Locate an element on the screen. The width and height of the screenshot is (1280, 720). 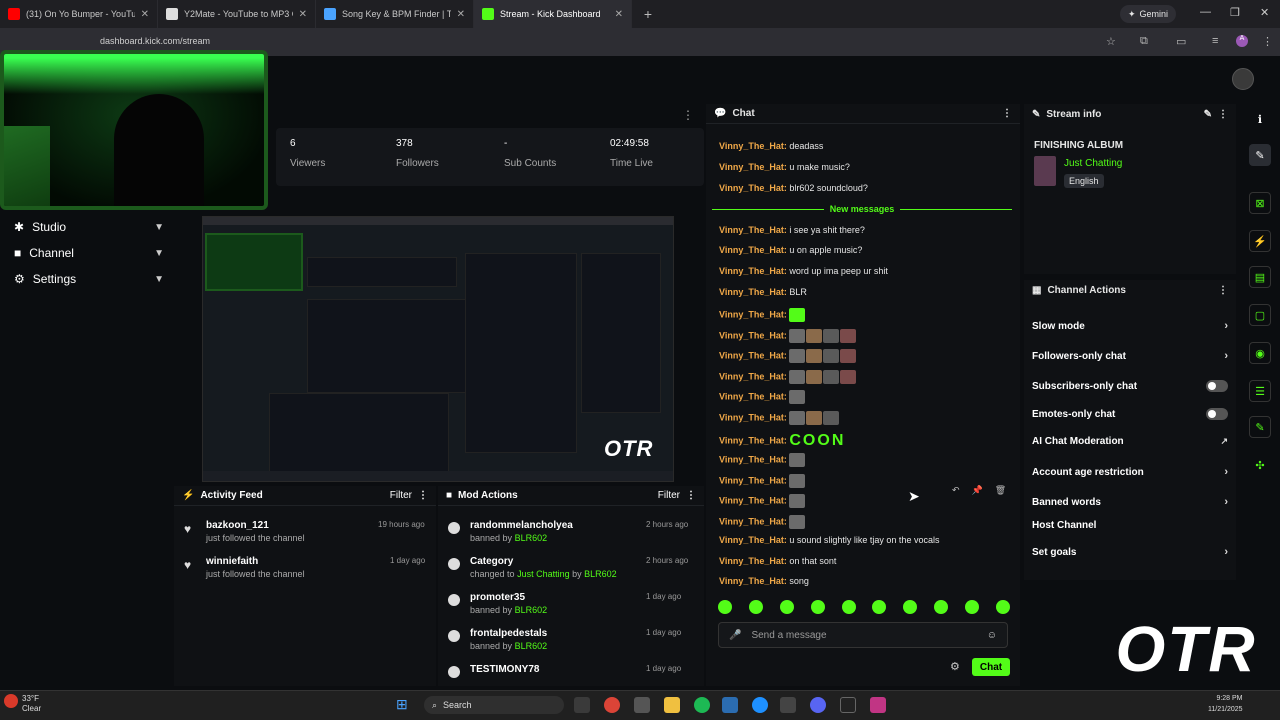
chat-settings-icon: ⚙ is located at coordinates (955, 666).